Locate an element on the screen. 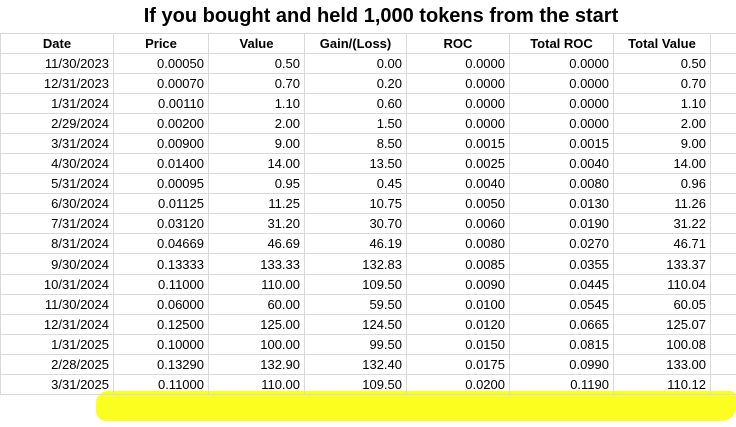  cell-date: 11/30/2024 is located at coordinates (57, 304).